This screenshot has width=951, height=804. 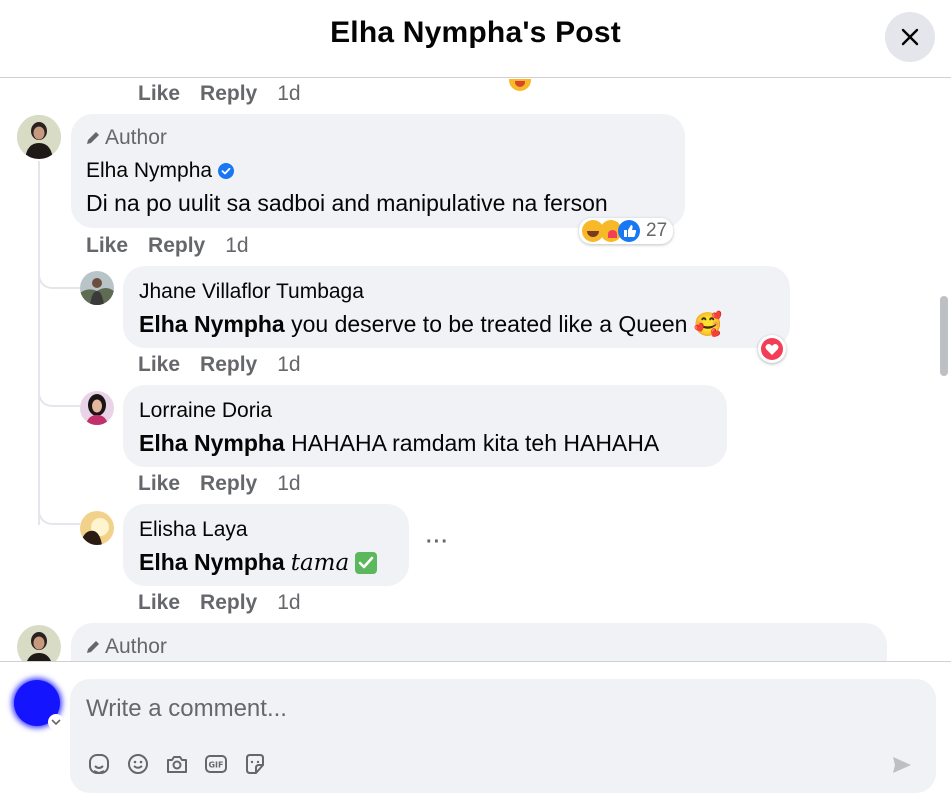 What do you see at coordinates (366, 562) in the screenshot?
I see `check-mark-icon` at bounding box center [366, 562].